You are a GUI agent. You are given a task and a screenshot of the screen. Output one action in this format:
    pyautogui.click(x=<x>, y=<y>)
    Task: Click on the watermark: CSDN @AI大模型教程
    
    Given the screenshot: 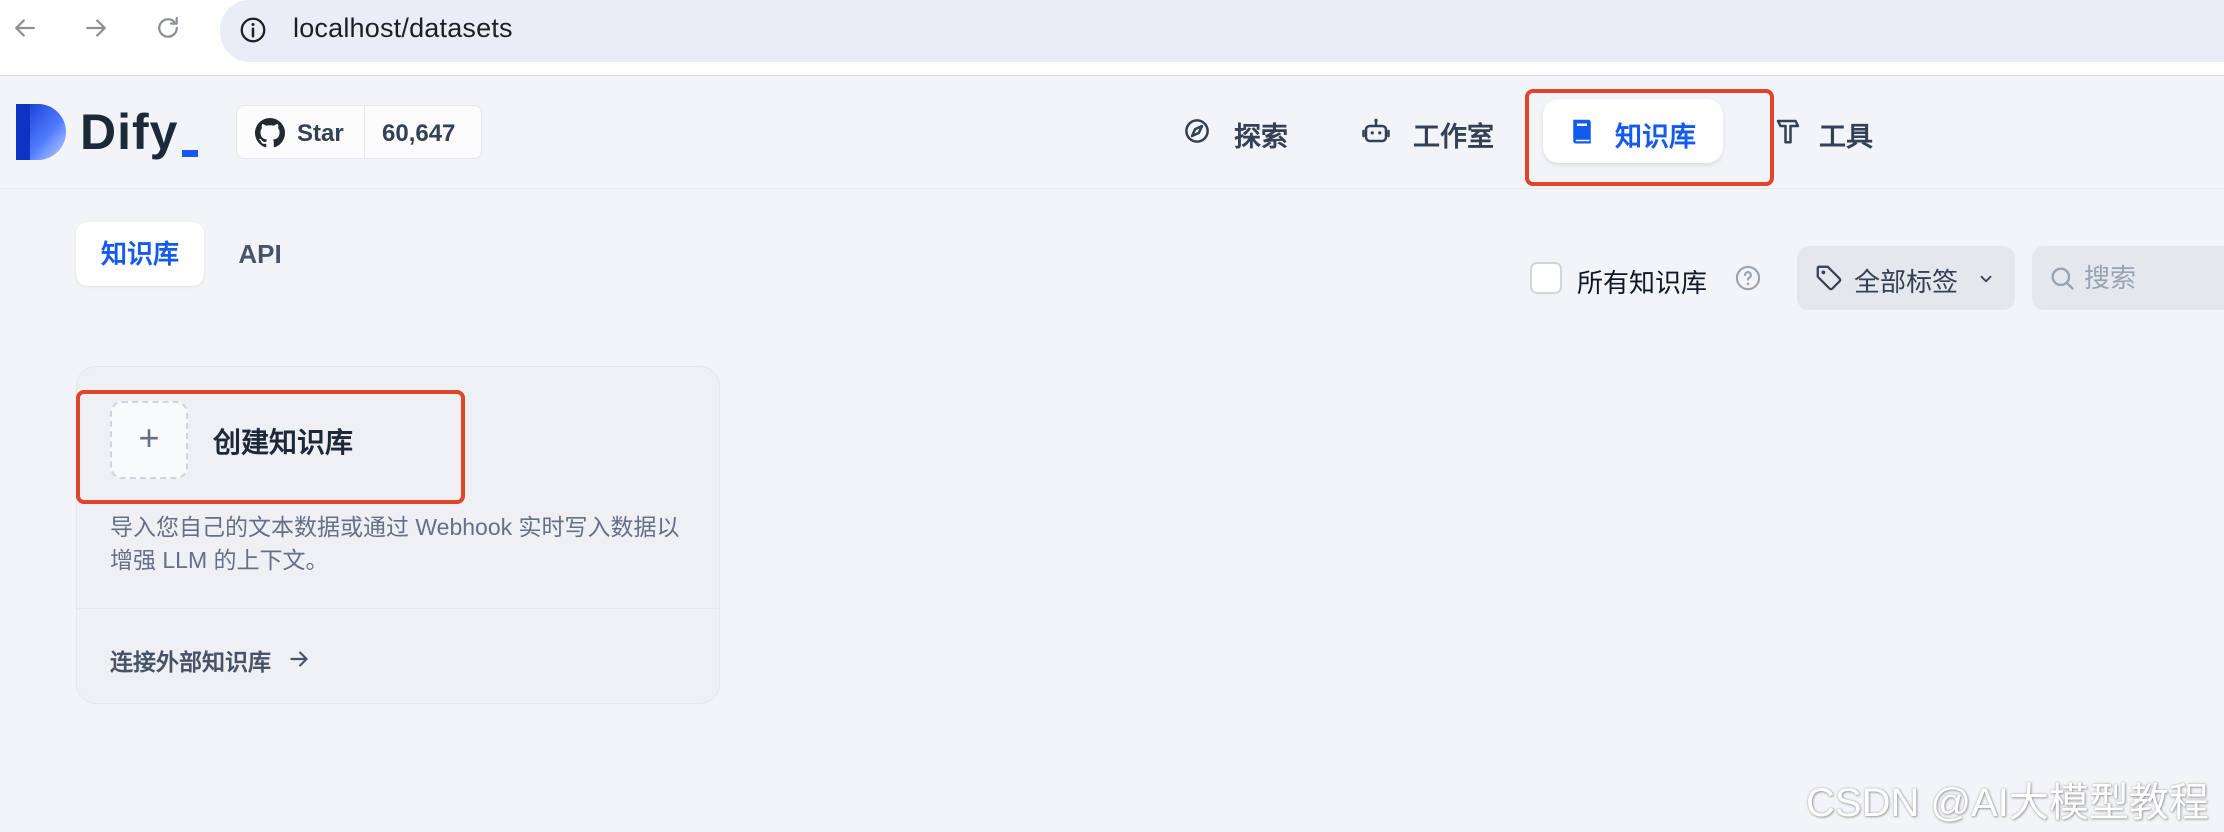 What is the action you would take?
    pyautogui.click(x=2007, y=803)
    